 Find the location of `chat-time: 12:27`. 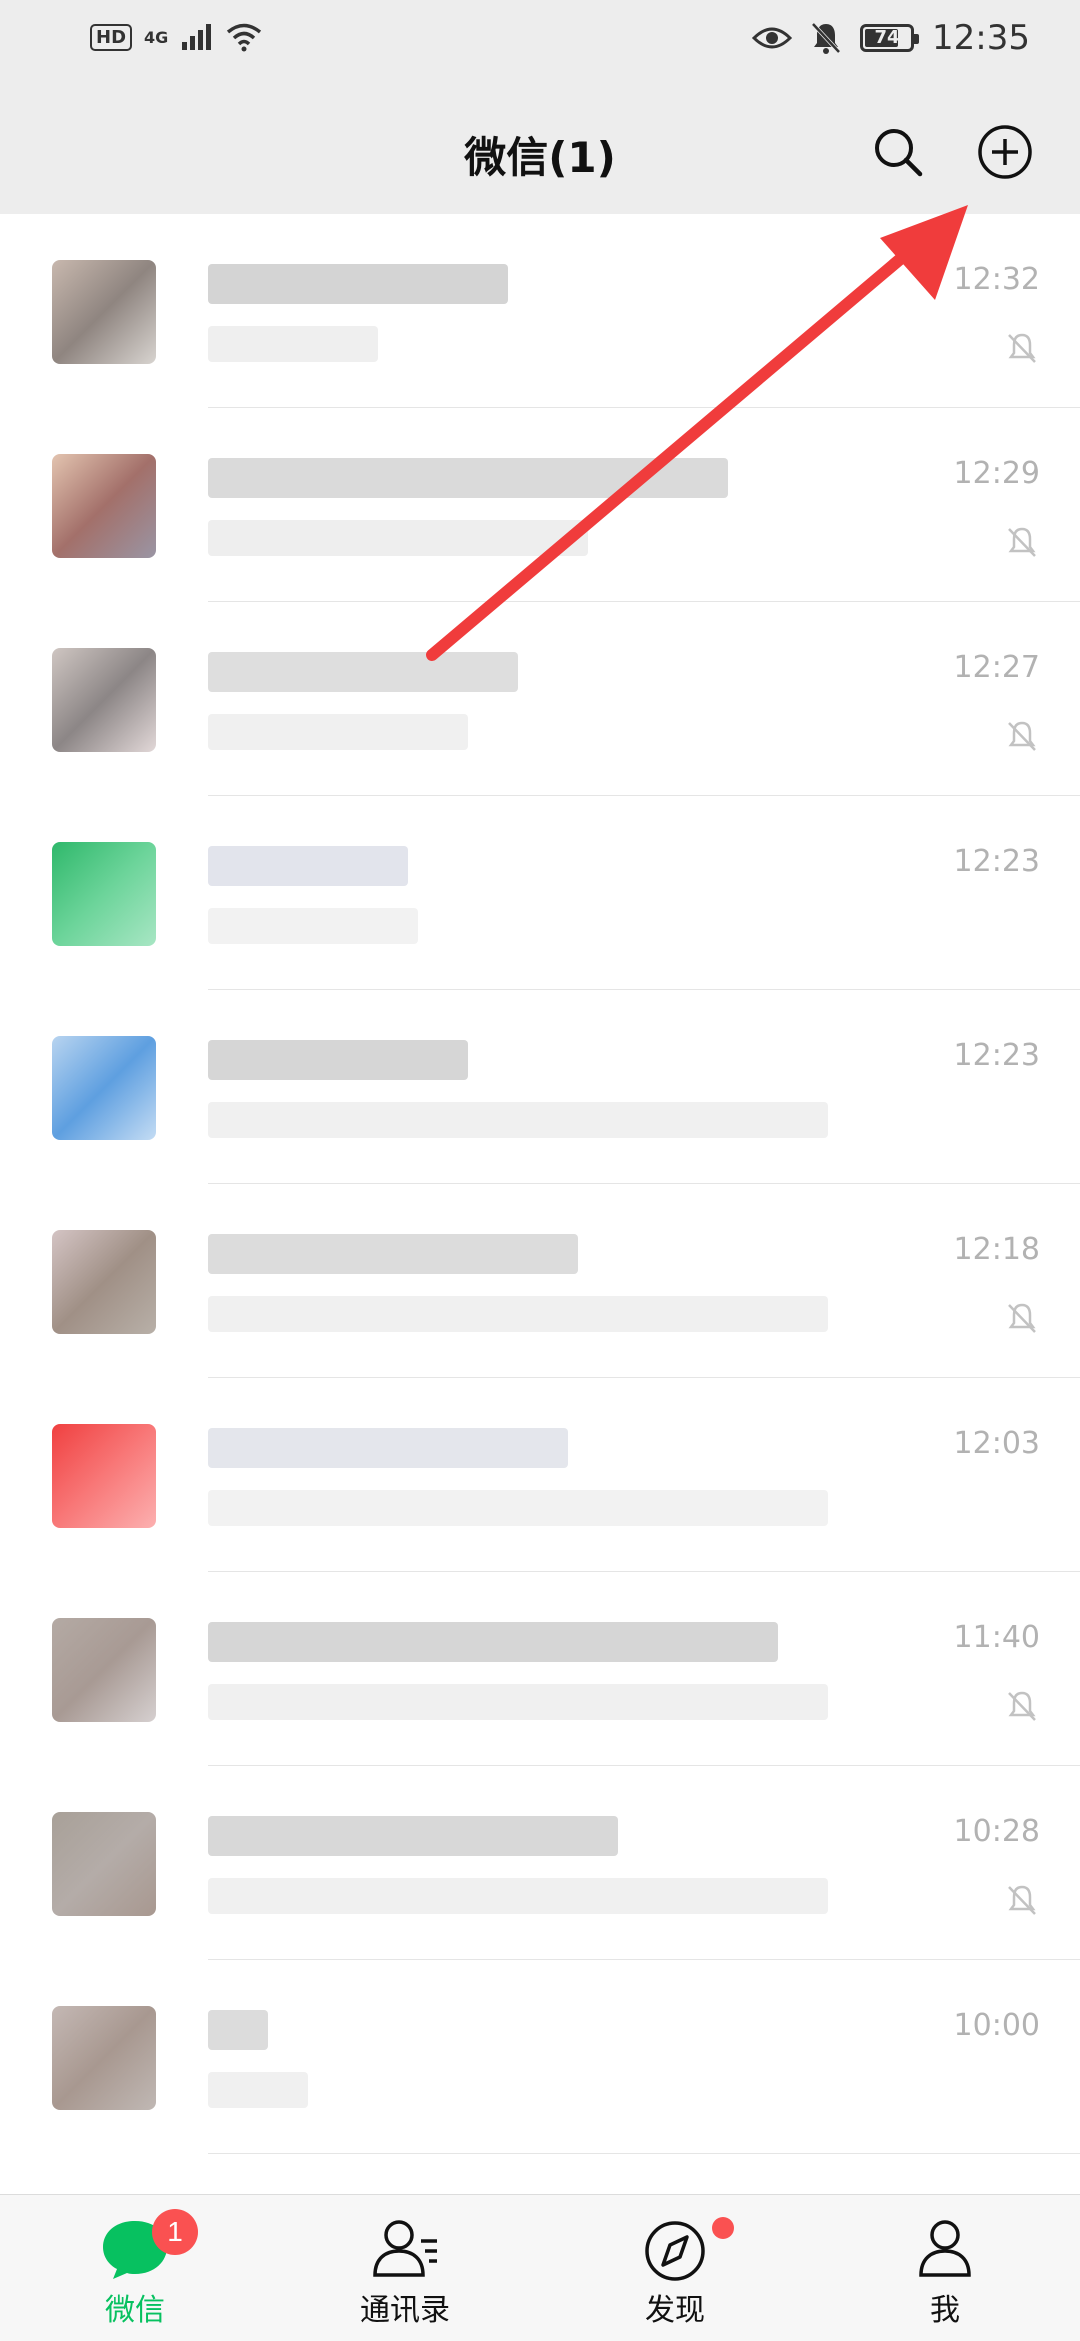

chat-time: 12:27 is located at coordinates (996, 667).